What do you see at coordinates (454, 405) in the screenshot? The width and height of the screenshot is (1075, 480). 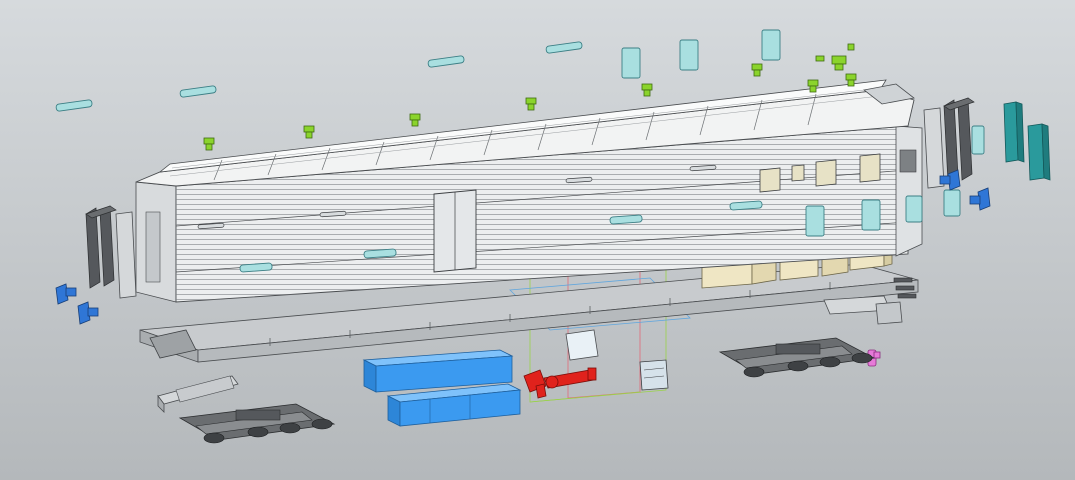 I see `battery-box-lower` at bounding box center [454, 405].